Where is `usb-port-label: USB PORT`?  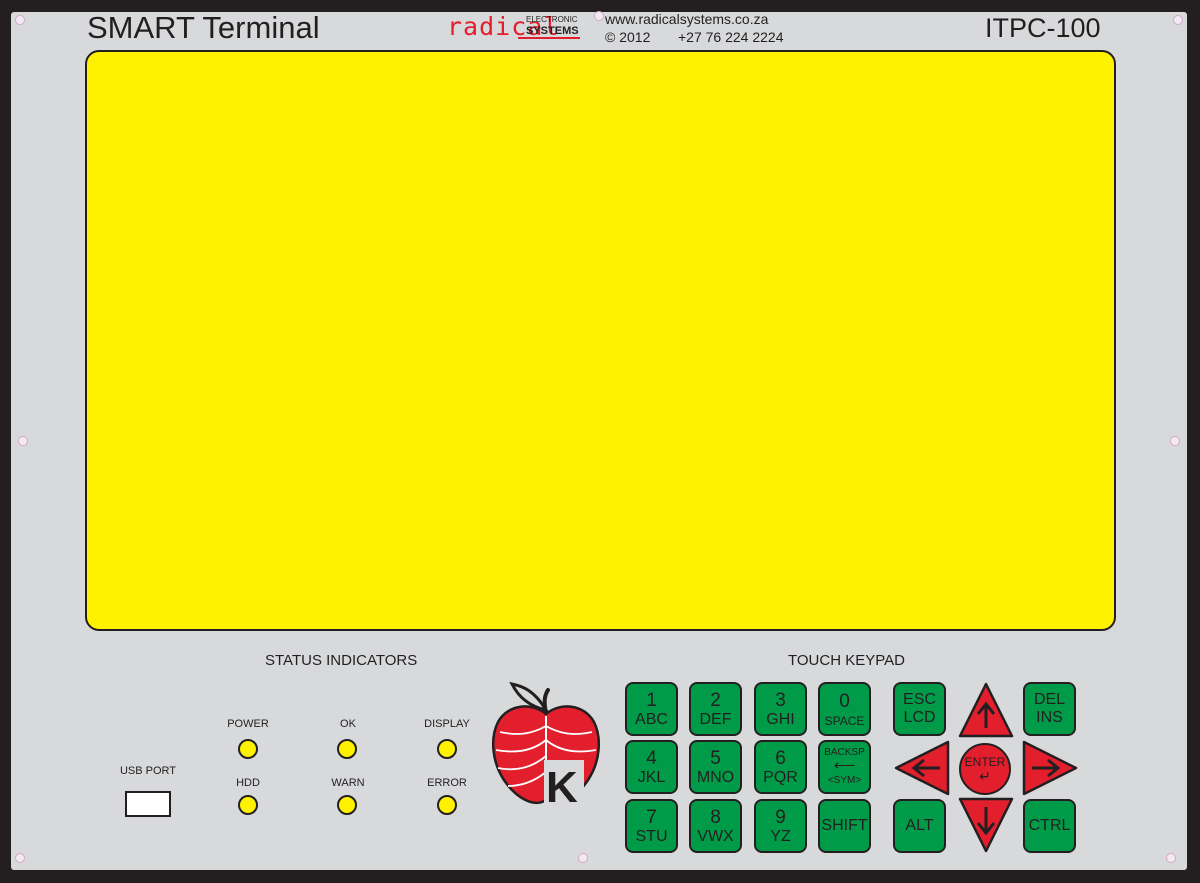 usb-port-label: USB PORT is located at coordinates (148, 771).